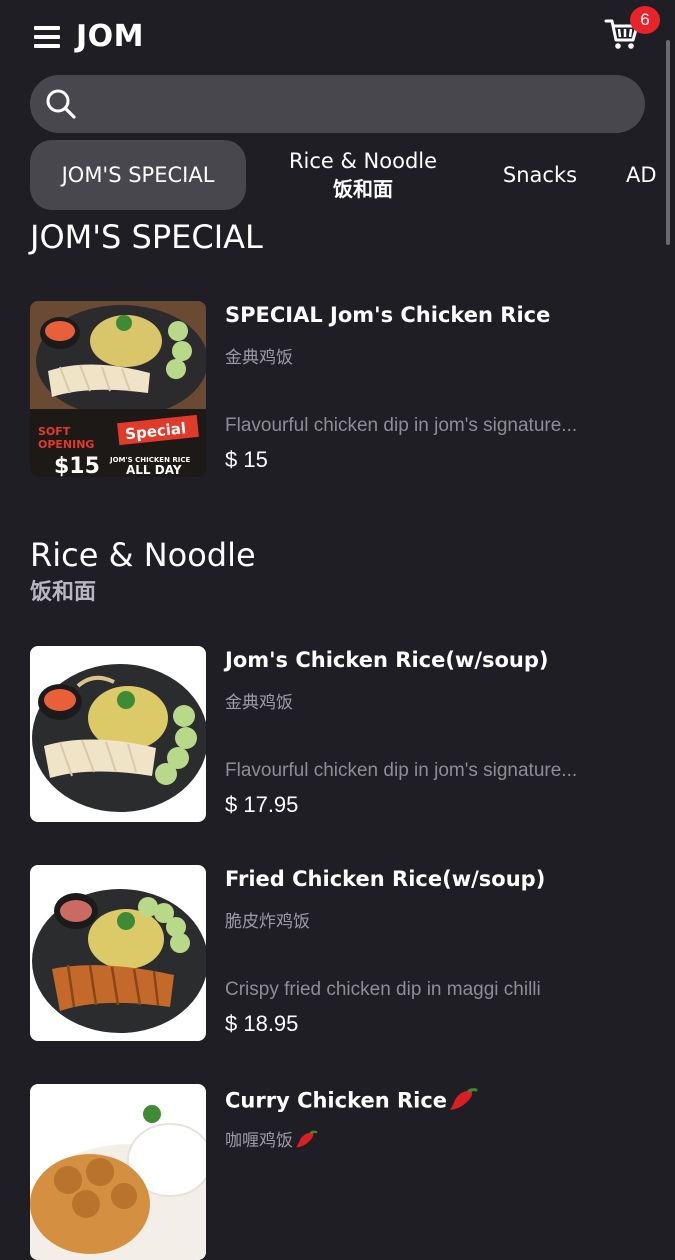  I want to click on tab-sublabel: 饭和面, so click(363, 189).